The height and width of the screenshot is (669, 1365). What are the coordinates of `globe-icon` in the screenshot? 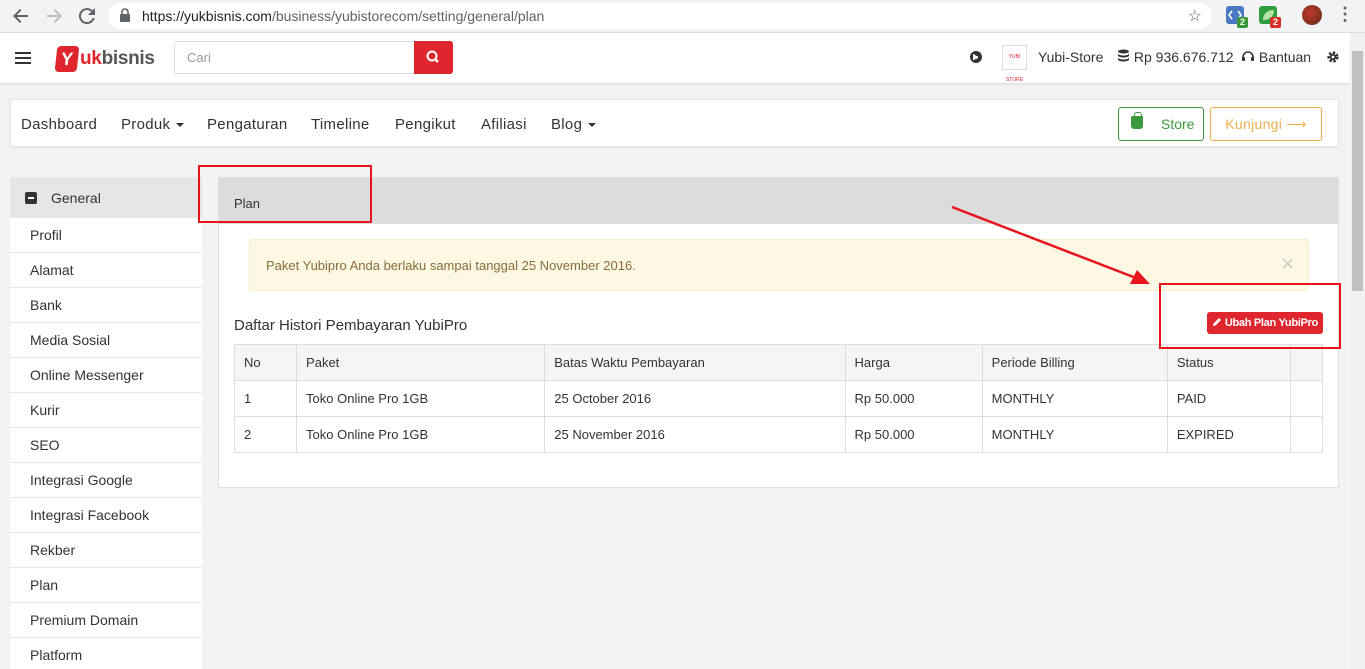 It's located at (976, 57).